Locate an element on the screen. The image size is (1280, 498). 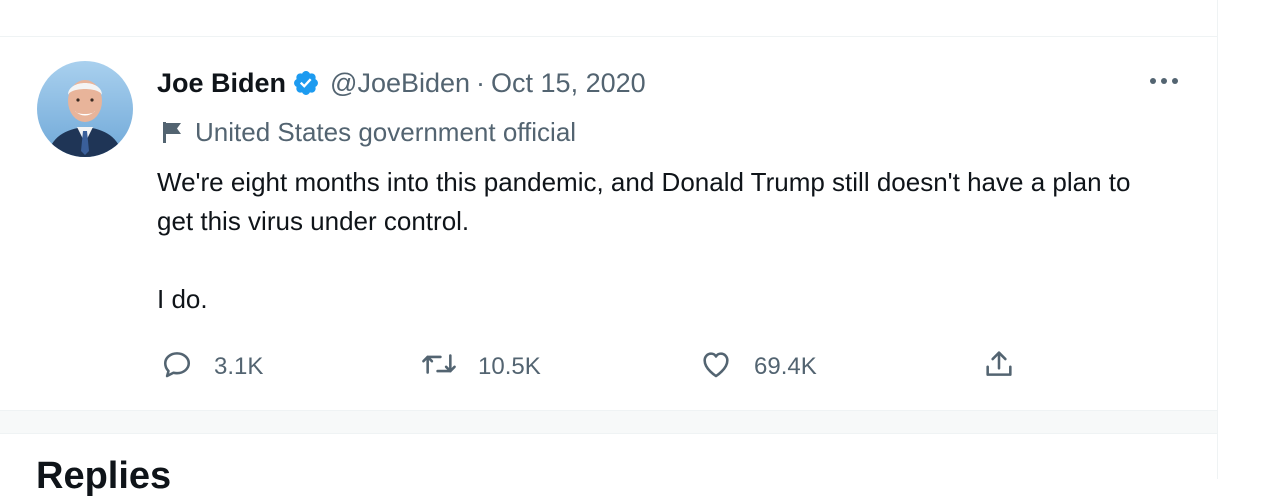
affiliation-label: United States government official is located at coordinates (368, 132).